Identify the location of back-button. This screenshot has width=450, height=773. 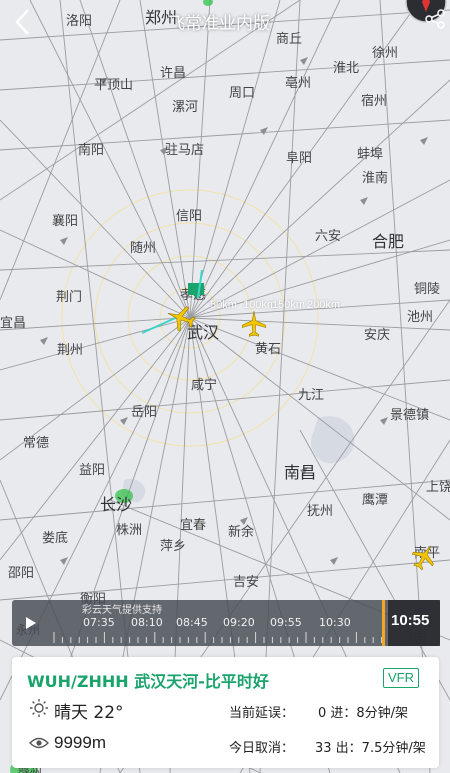
(23, 22).